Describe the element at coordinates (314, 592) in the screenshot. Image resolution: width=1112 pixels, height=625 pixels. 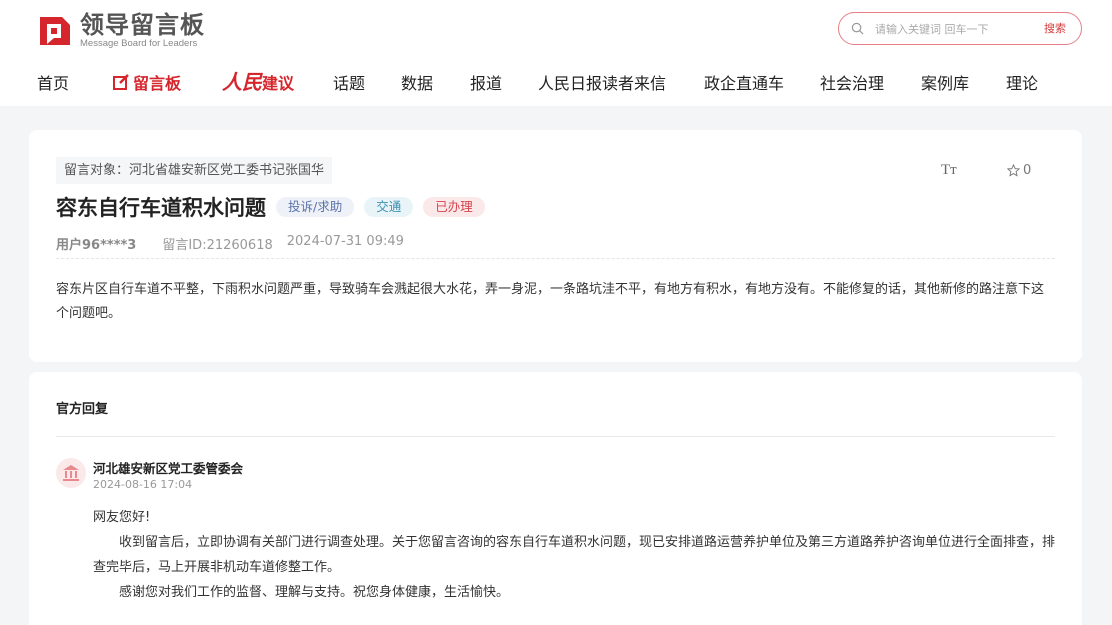
I see `reply-closing: 感谢您对我们工作的监督、理解与支持。祝您身体健康，生活愉快。` at that location.